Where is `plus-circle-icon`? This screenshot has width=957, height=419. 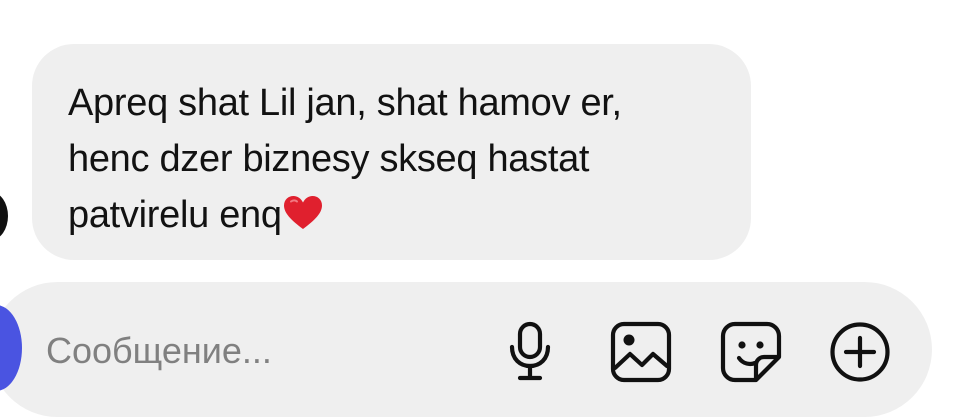
plus-circle-icon is located at coordinates (860, 352).